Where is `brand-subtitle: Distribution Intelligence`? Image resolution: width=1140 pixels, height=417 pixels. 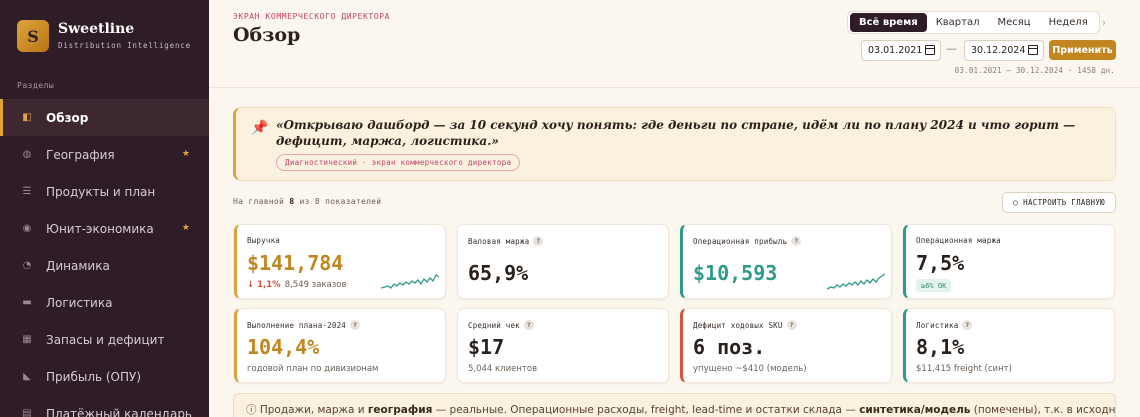 brand-subtitle: Distribution Intelligence is located at coordinates (124, 45).